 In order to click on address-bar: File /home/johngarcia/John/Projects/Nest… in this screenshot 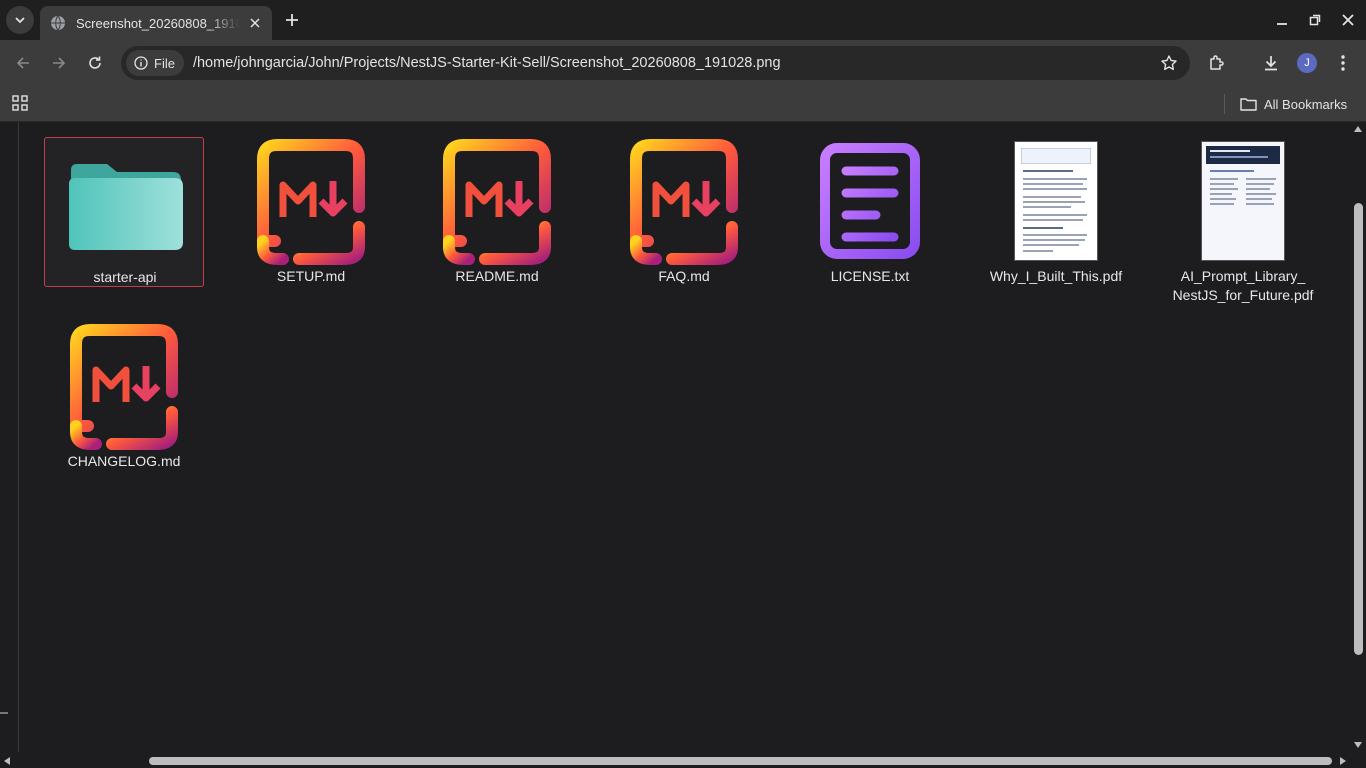, I will do `click(655, 63)`.